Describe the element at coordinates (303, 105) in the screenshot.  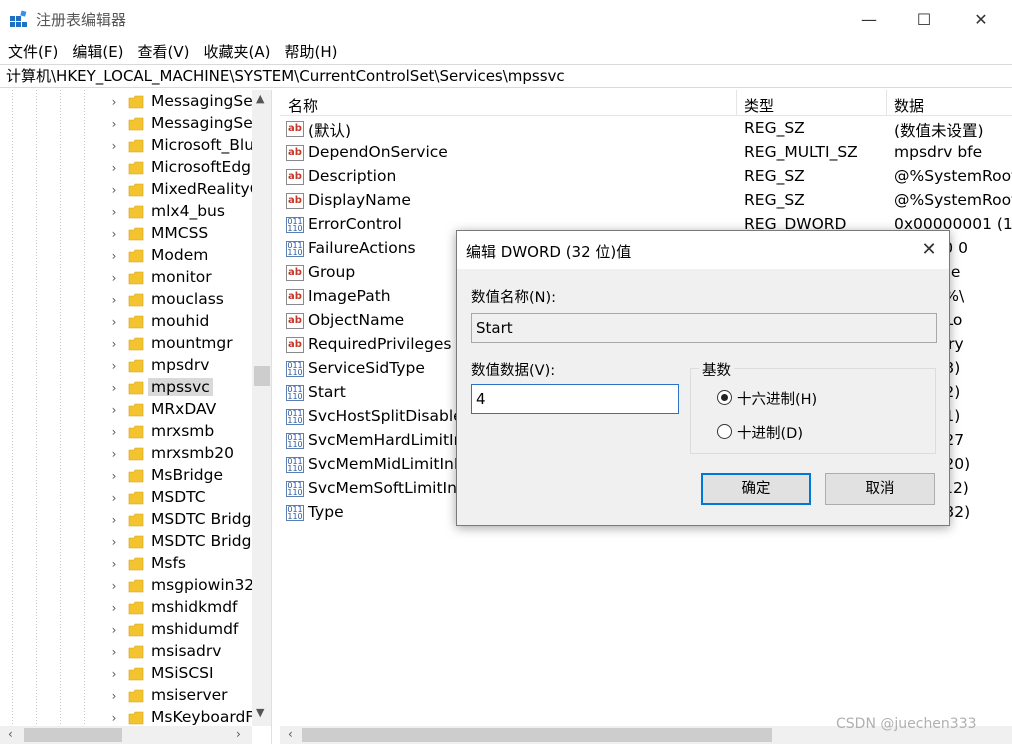
I see `column-header-name: 名称` at that location.